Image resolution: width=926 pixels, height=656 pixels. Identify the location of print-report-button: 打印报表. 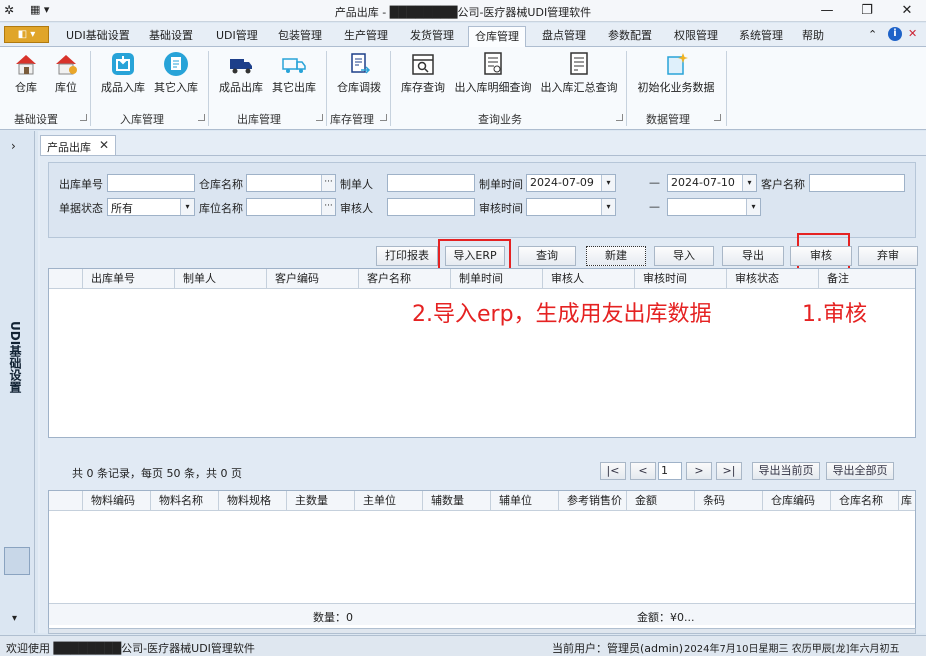
(407, 256).